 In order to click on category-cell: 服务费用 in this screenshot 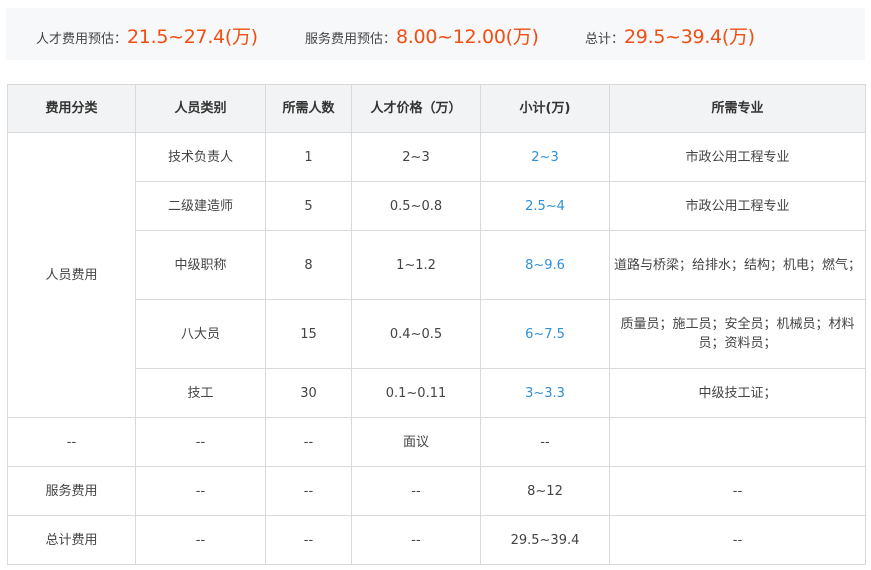, I will do `click(71, 491)`.